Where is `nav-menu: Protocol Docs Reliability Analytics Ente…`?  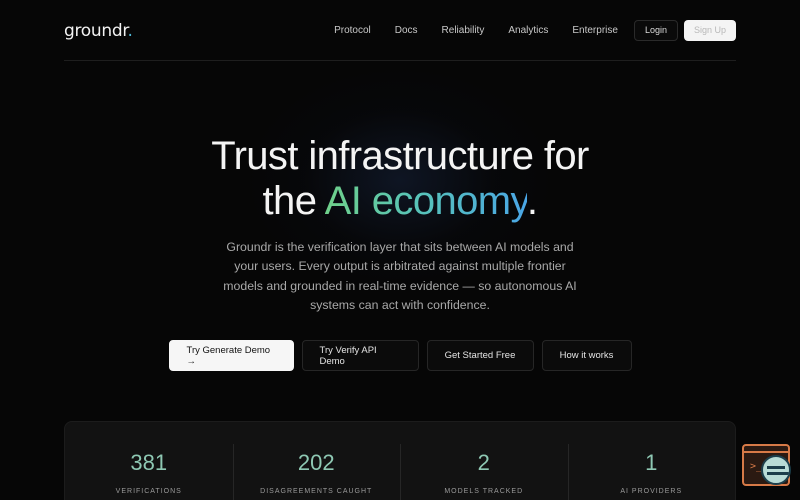 nav-menu: Protocol Docs Reliability Analytics Ente… is located at coordinates (535, 30).